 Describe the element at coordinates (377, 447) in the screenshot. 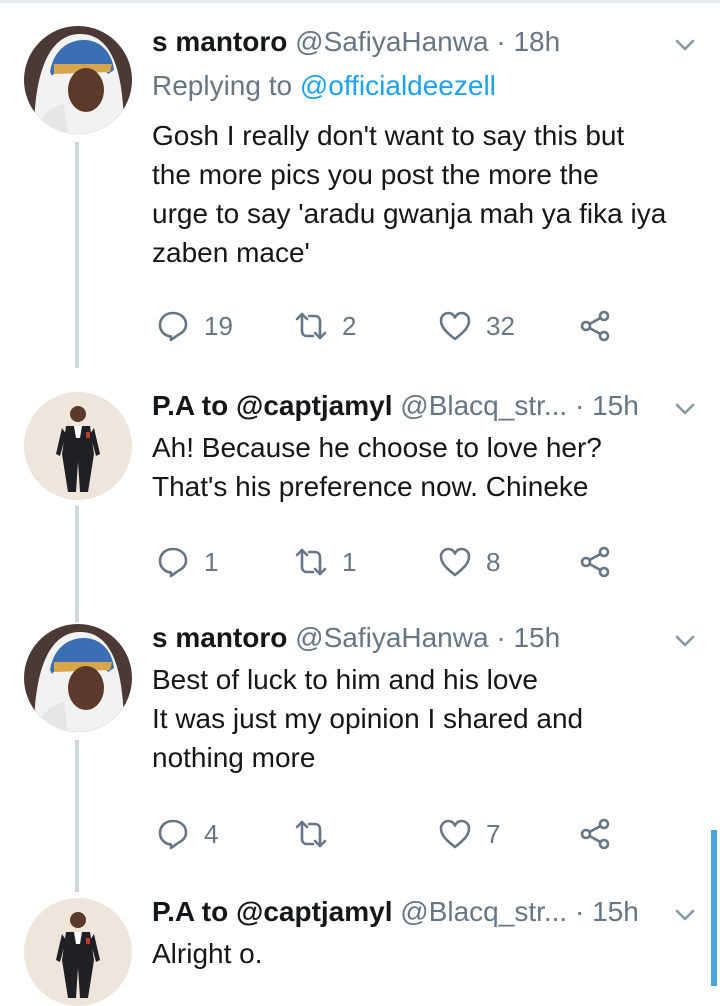

I see `tweet-text-line: Ah! Because he choose to love her?` at that location.